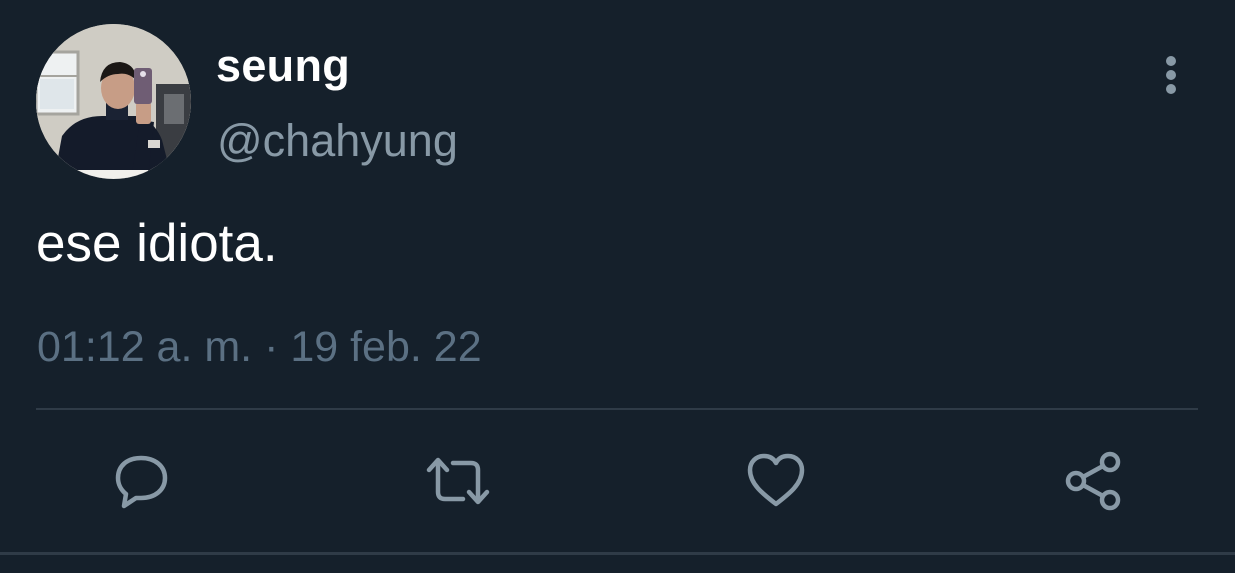  What do you see at coordinates (617, 553) in the screenshot?
I see `bottom-divider` at bounding box center [617, 553].